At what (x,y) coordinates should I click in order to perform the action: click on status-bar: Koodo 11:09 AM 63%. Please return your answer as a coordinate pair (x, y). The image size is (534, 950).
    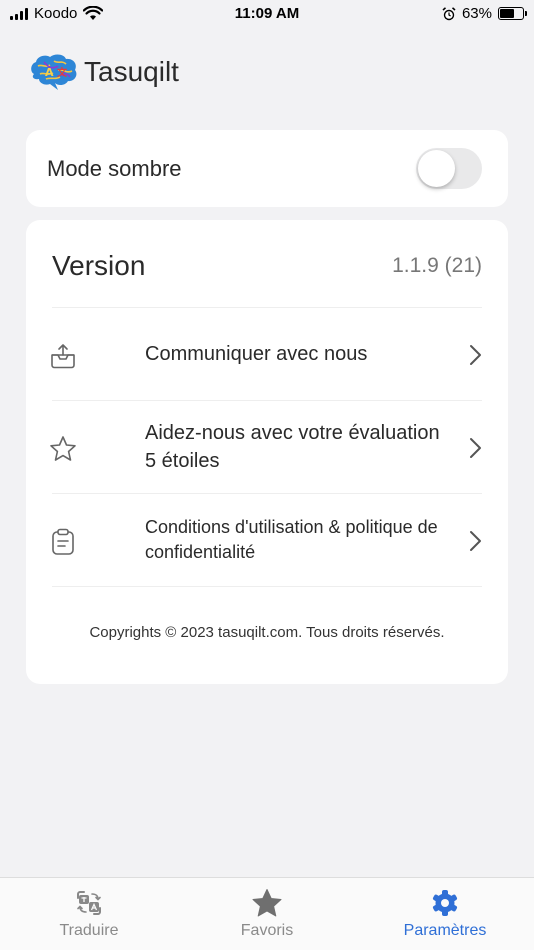
    Looking at the image, I should click on (267, 14).